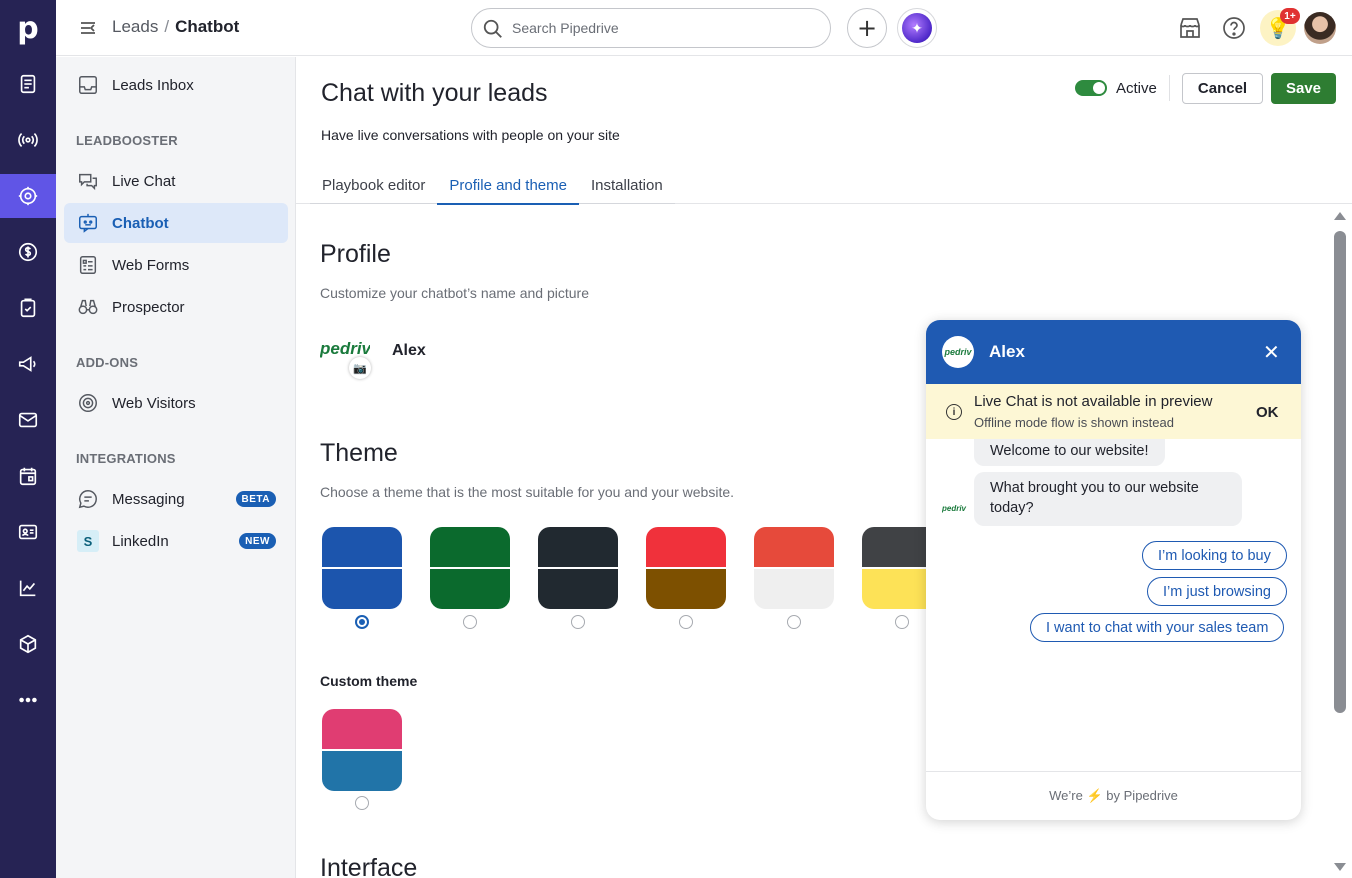 The width and height of the screenshot is (1352, 878). I want to click on active-toggle, so click(1091, 88).